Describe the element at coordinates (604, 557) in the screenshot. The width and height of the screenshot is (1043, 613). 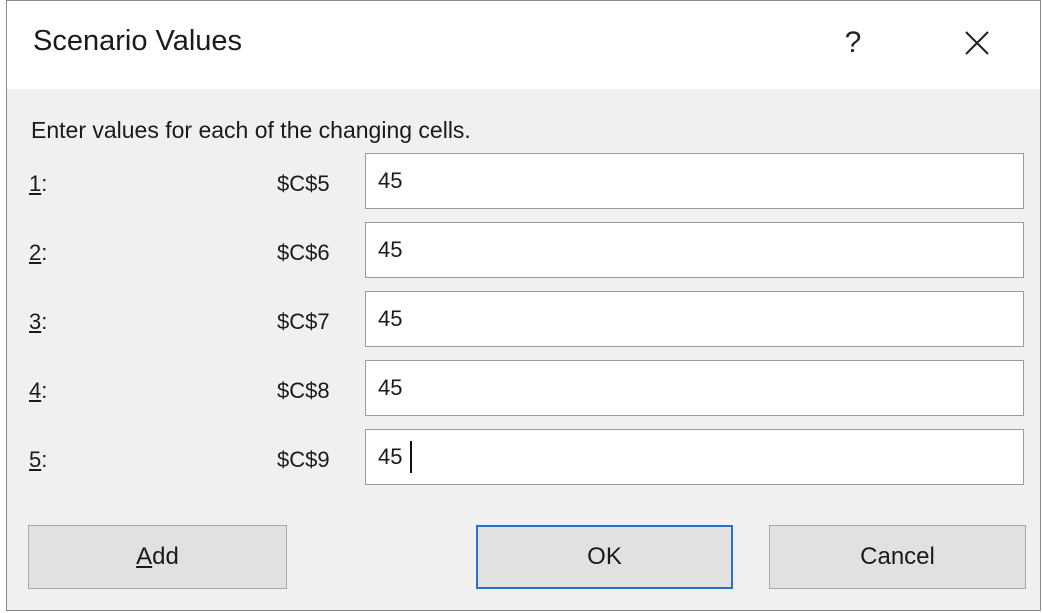
I see `ok-button: OK` at that location.